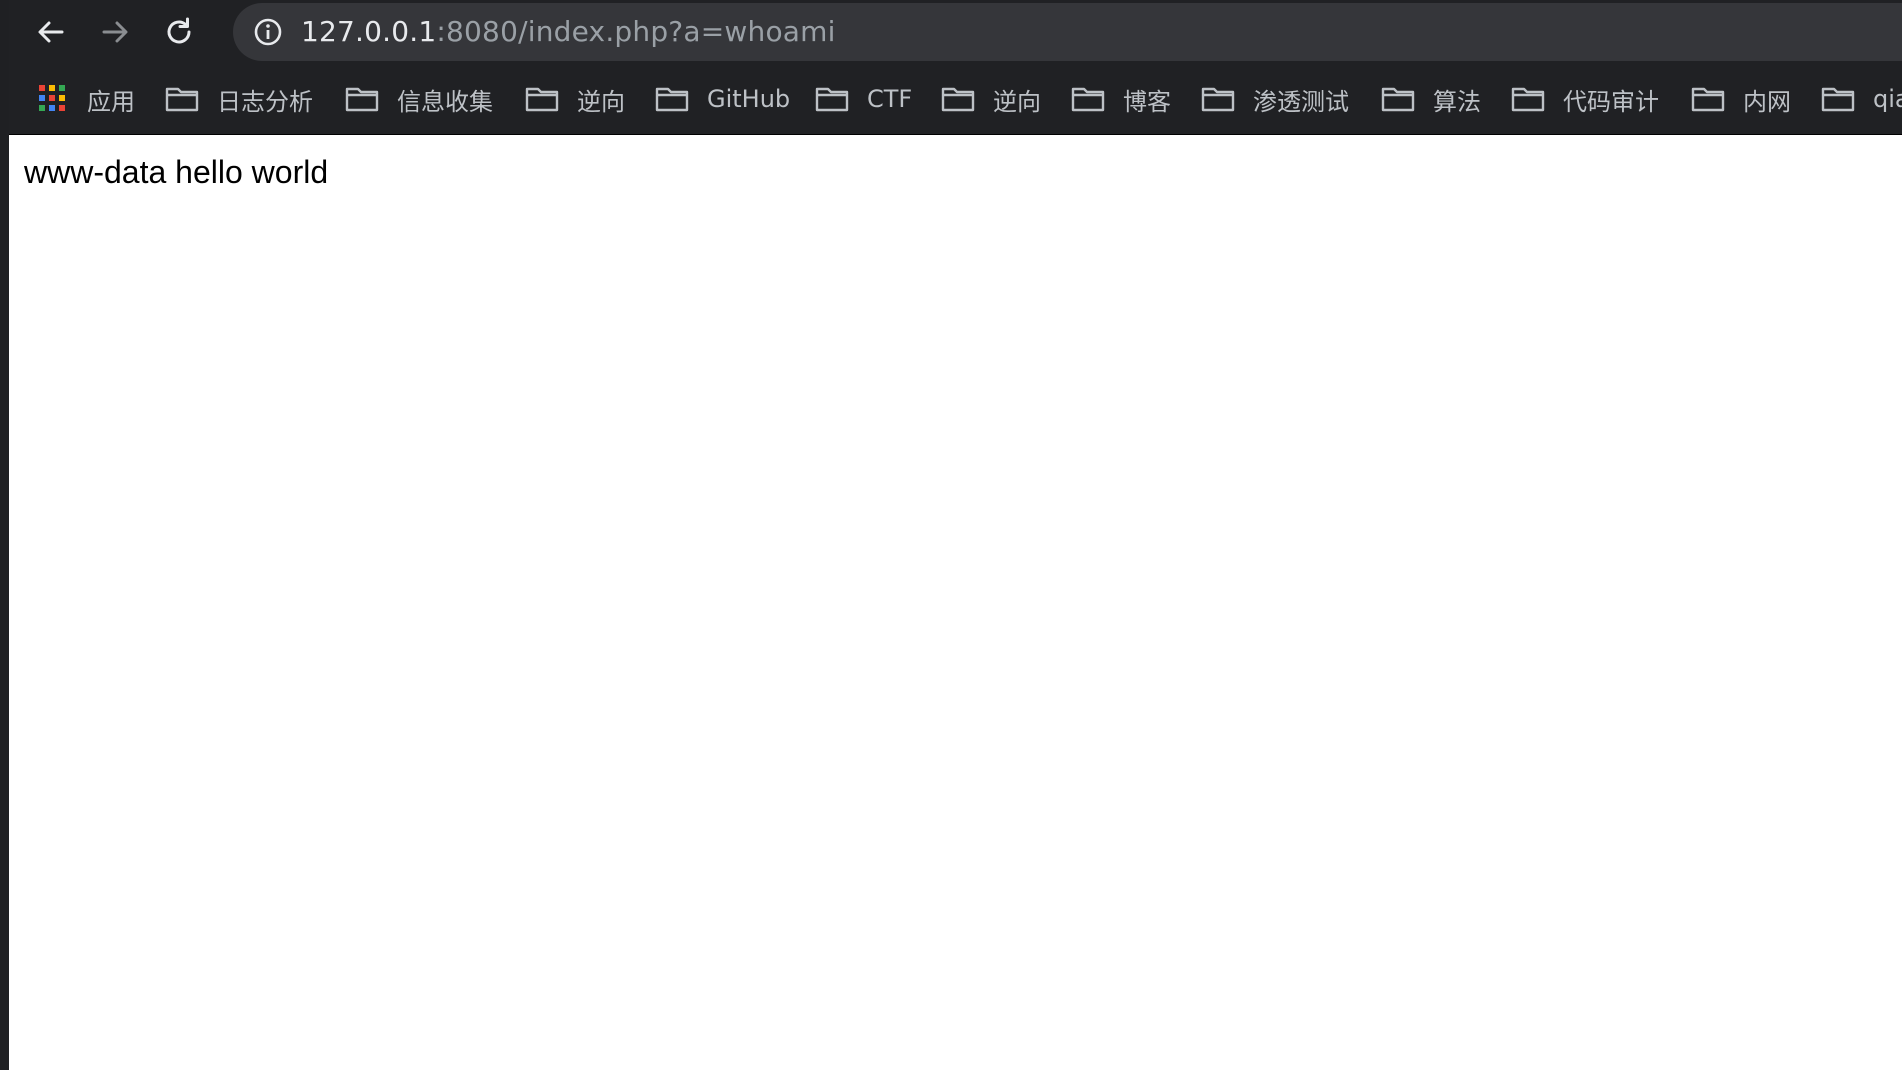 This screenshot has height=1070, width=1902. I want to click on command-output-text: www-data hello world, so click(176, 172).